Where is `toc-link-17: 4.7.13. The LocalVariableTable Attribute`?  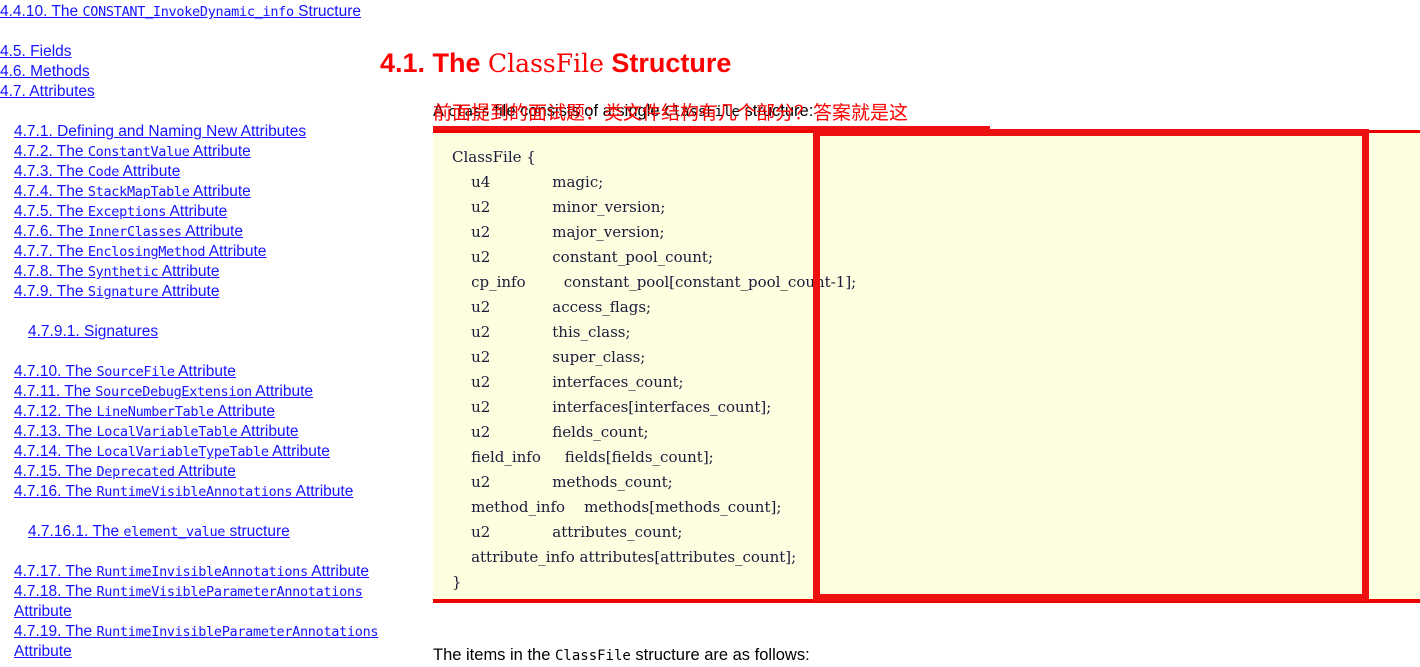
toc-link-17: 4.7.13. The LocalVariableTable Attribute is located at coordinates (197, 432).